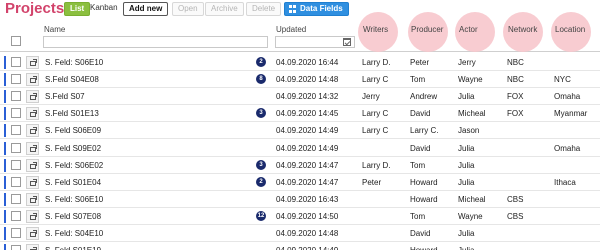  What do you see at coordinates (420, 148) in the screenshot?
I see `row-producer: David` at bounding box center [420, 148].